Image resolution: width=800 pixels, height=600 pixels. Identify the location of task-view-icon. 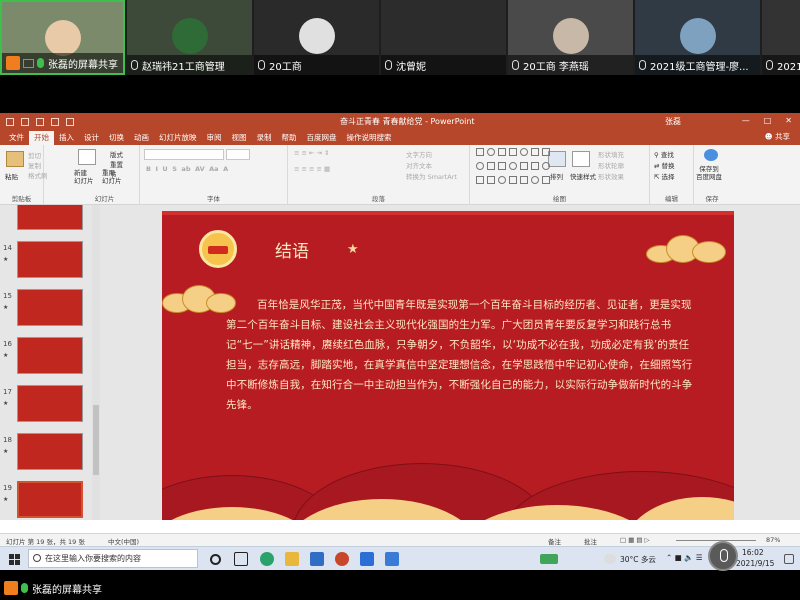
(241, 559).